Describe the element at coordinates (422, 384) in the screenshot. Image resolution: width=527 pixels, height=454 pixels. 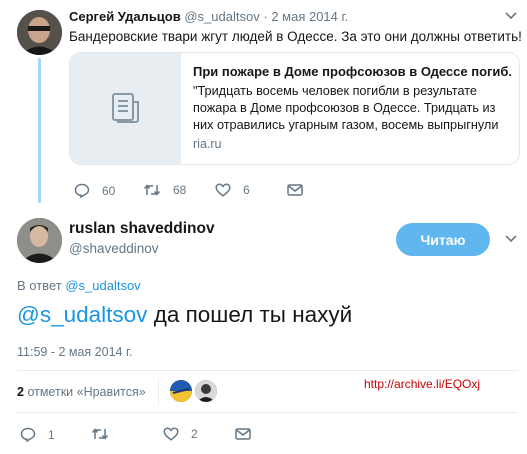
I see `archive-link: http://archive.li/EQOxj` at that location.